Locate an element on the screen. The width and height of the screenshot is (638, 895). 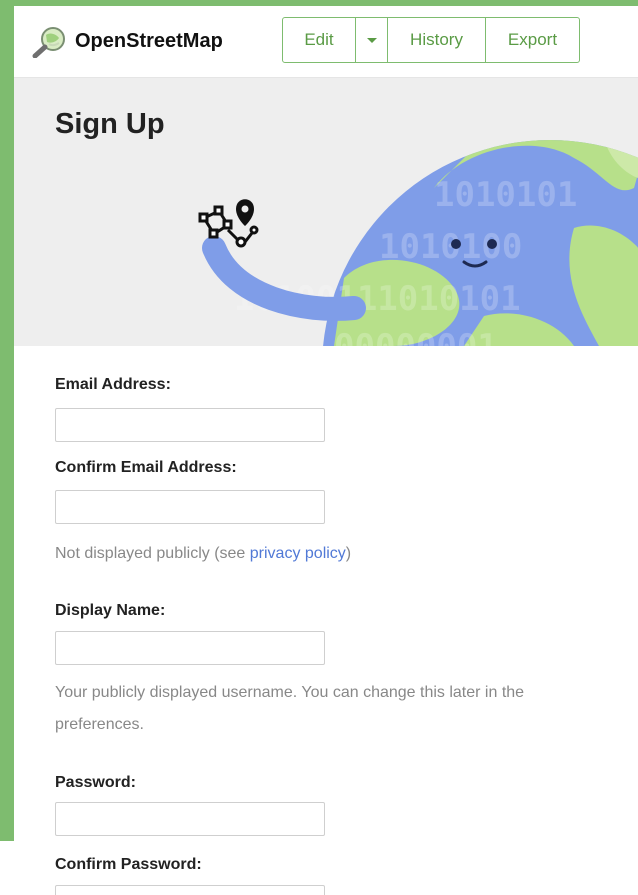
site-header: OpenStreetMap Edit History Export is located at coordinates (326, 42).